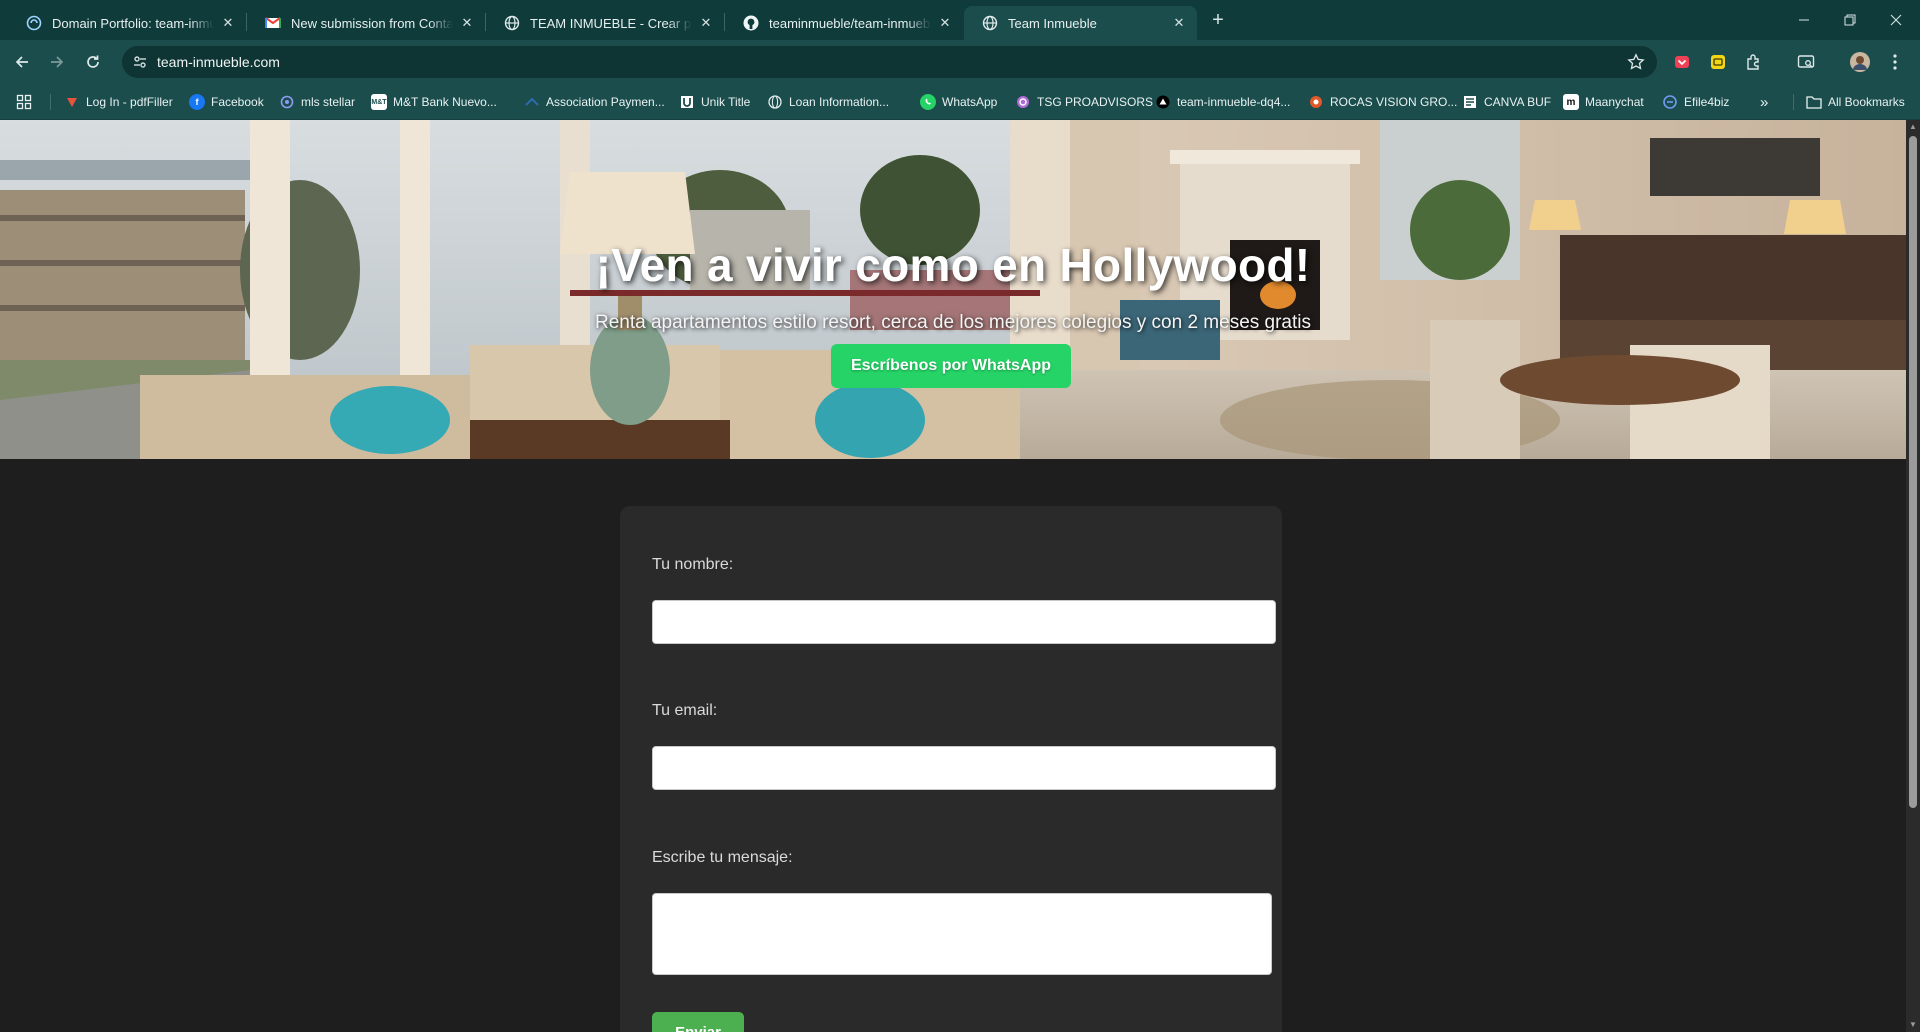 The height and width of the screenshot is (1032, 1920). What do you see at coordinates (24, 102) in the screenshot?
I see `apps-grid-icon` at bounding box center [24, 102].